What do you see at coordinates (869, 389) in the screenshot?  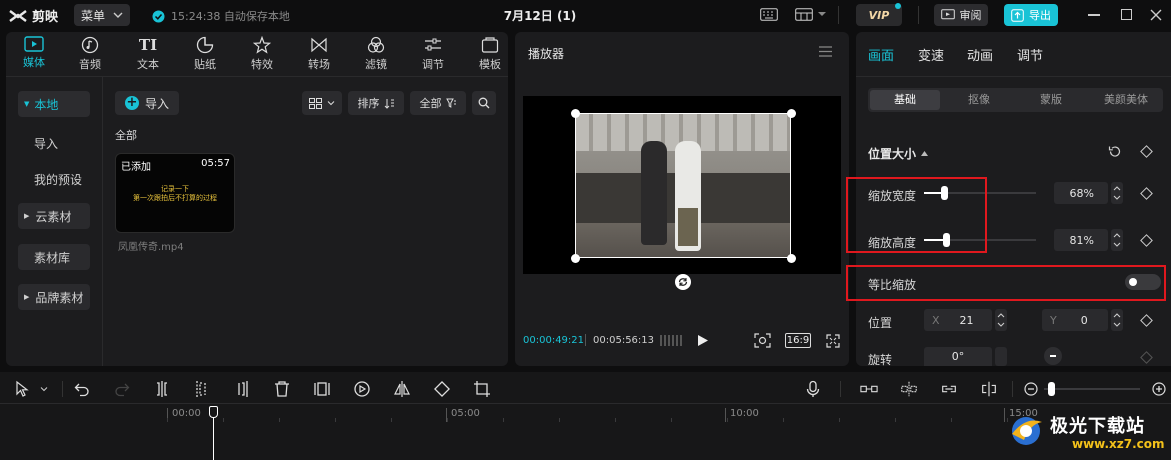 I see `main-track-link-icon` at bounding box center [869, 389].